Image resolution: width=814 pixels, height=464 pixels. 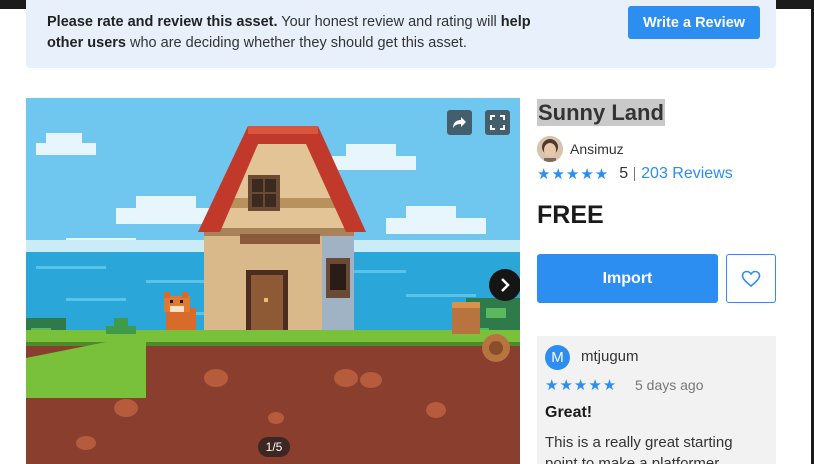 I want to click on rating-separator, so click(x=635, y=174).